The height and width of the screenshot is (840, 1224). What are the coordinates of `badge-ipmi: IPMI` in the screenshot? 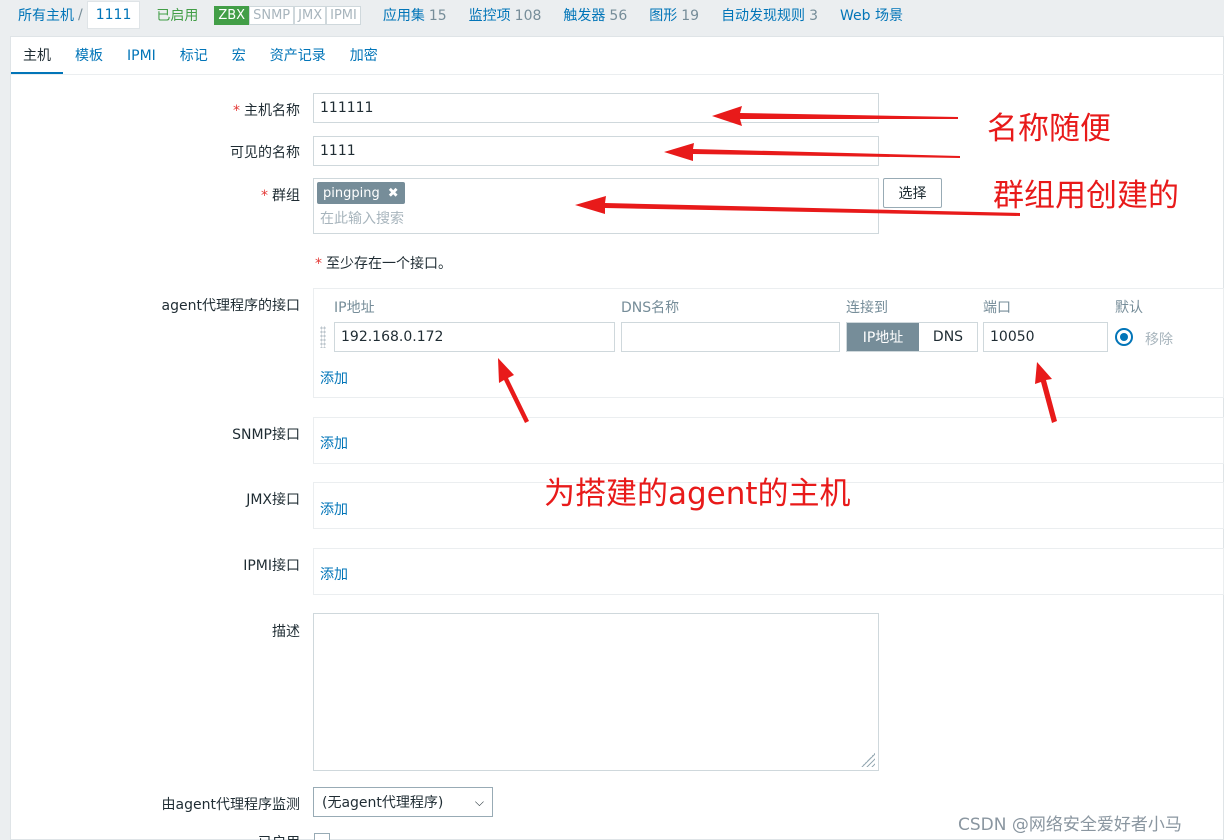 It's located at (343, 15).